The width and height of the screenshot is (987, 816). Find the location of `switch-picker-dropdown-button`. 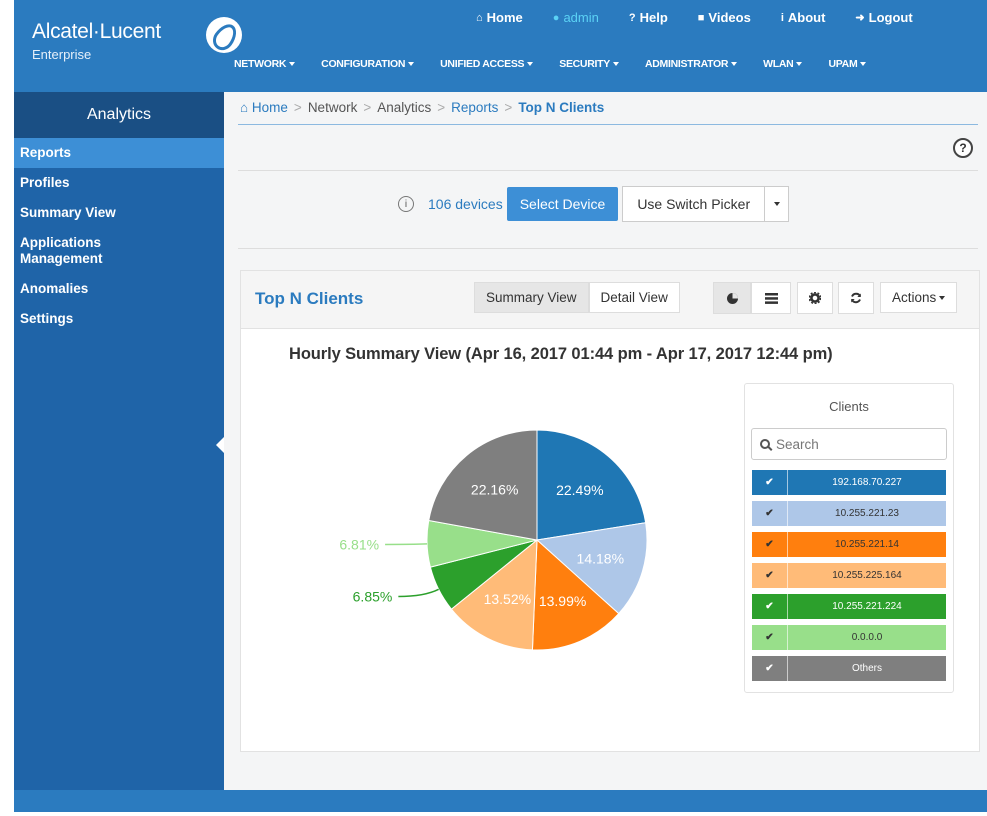

switch-picker-dropdown-button is located at coordinates (777, 204).